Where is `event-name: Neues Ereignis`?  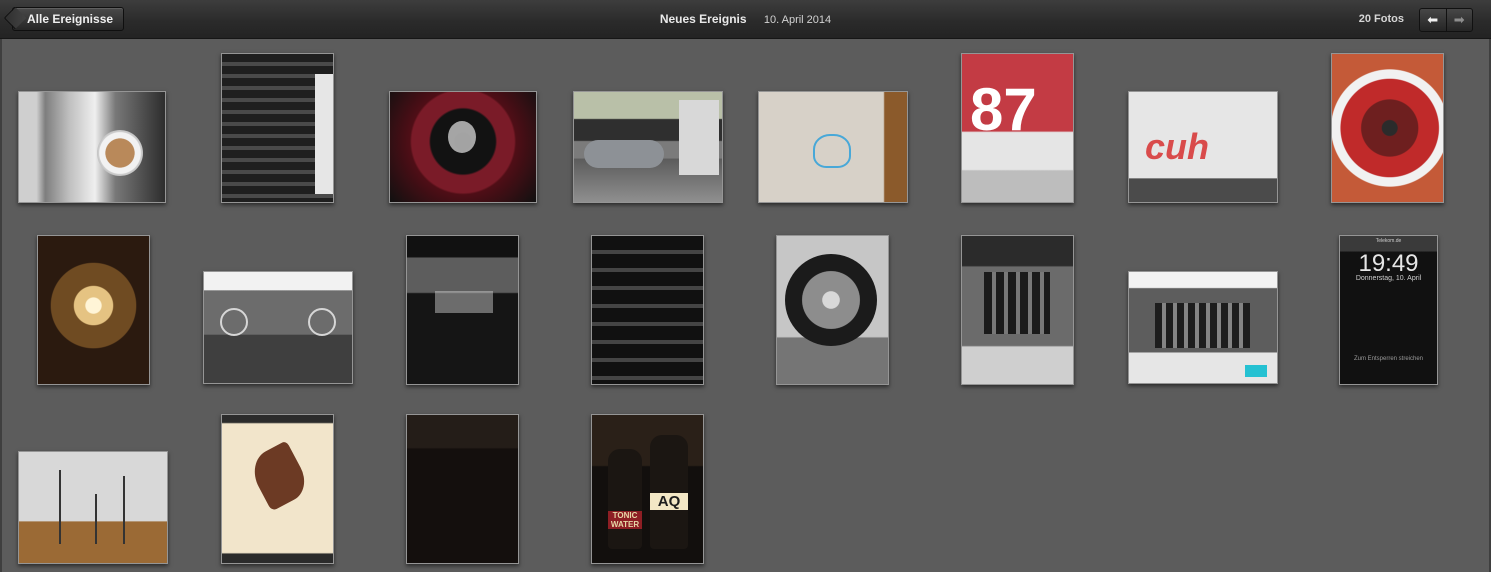
event-name: Neues Ereignis is located at coordinates (703, 19).